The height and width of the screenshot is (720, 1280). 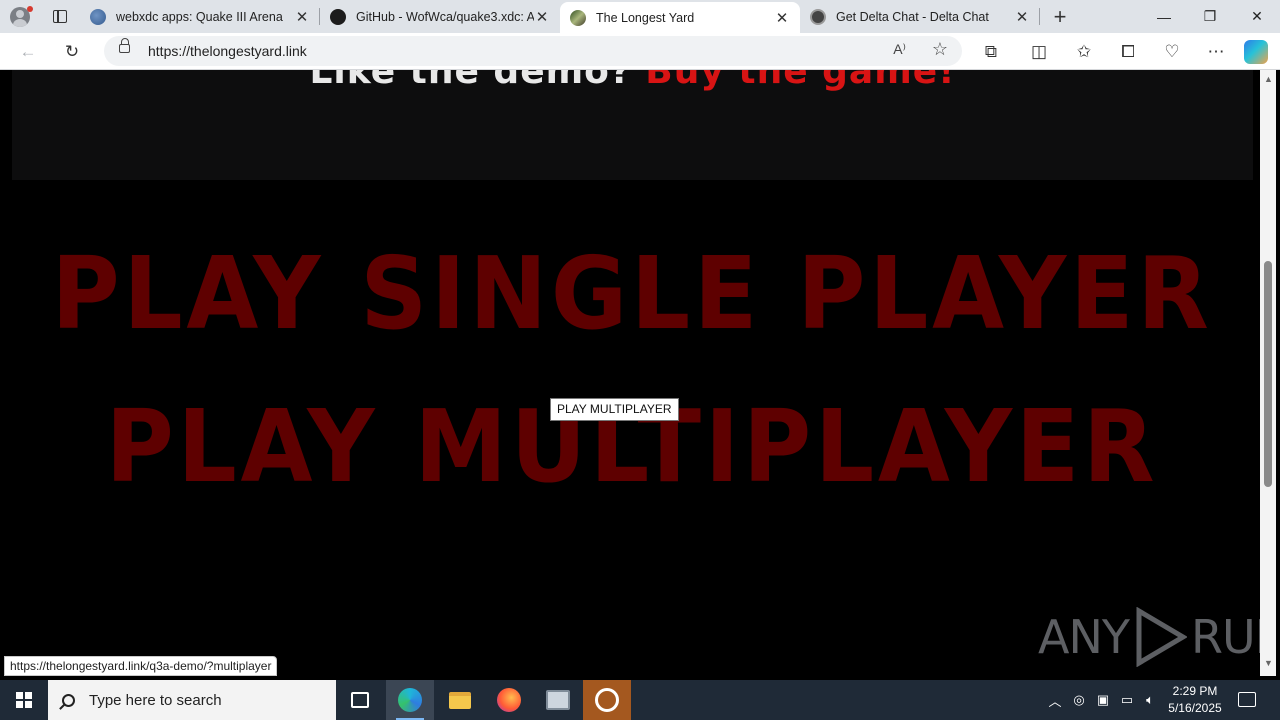 What do you see at coordinates (445, 16) in the screenshot?
I see `tab-title: GitHub - WofWca/quake3.xdc: A` at bounding box center [445, 16].